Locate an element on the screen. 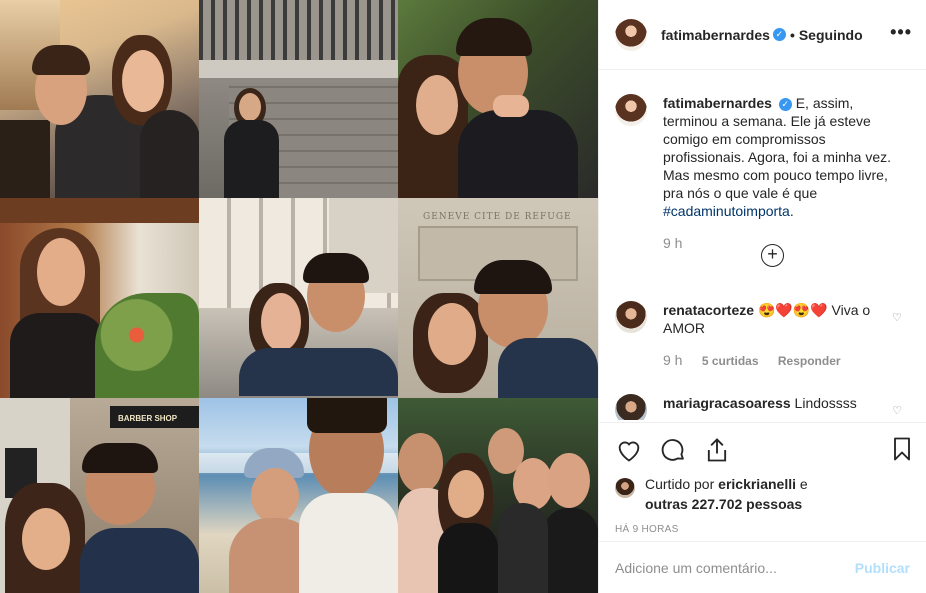 The image size is (926, 593). heart-icon is located at coordinates (629, 450).